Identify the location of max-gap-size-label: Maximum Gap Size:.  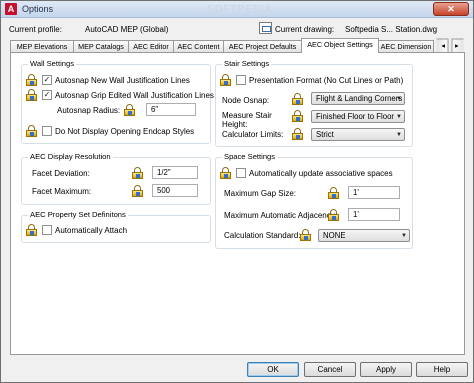
(260, 193).